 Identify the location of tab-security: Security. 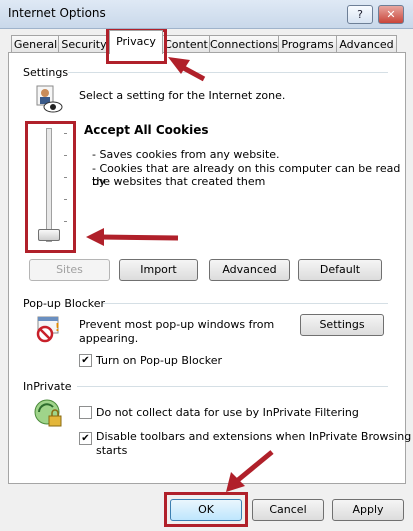
(84, 44).